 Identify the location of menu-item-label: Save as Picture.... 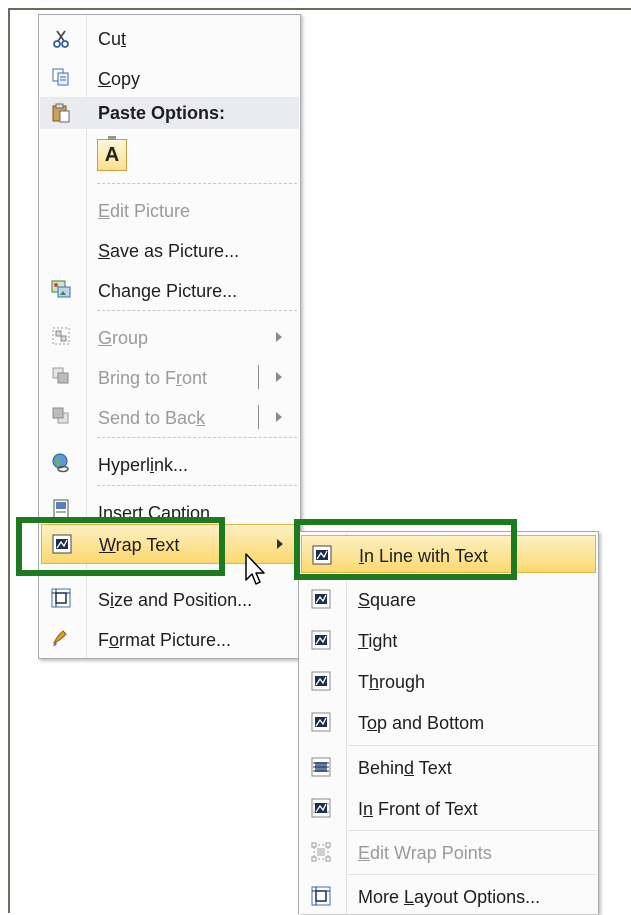
(169, 251).